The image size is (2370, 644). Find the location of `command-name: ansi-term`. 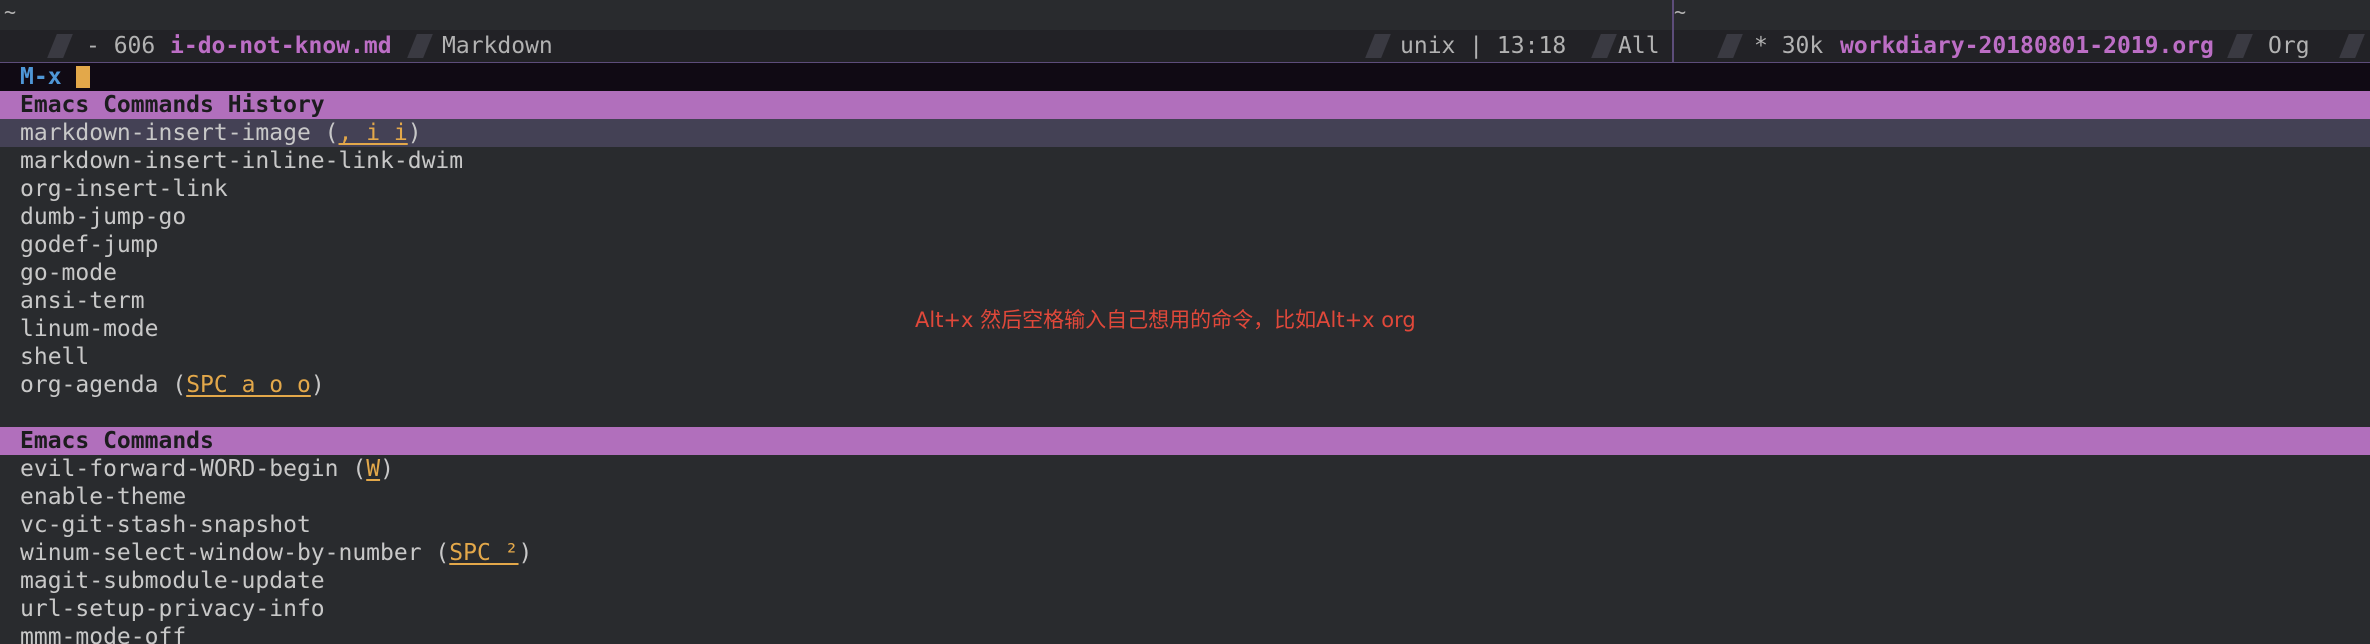

command-name: ansi-term is located at coordinates (82, 301).